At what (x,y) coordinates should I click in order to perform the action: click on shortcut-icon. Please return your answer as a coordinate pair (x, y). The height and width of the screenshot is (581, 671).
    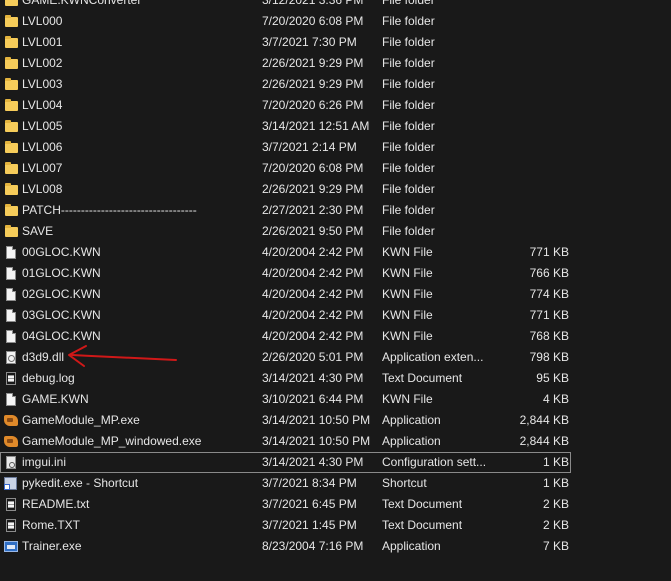
    Looking at the image, I should click on (11, 483).